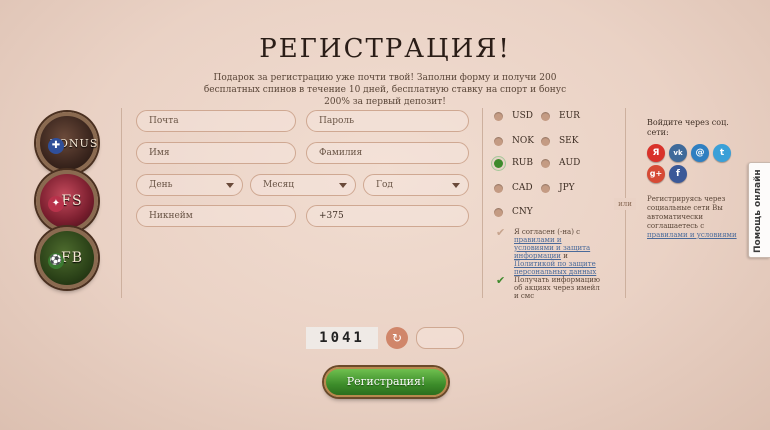  What do you see at coordinates (385, 49) in the screenshot?
I see `page-title: РЕГИСТРАЦИЯ!` at bounding box center [385, 49].